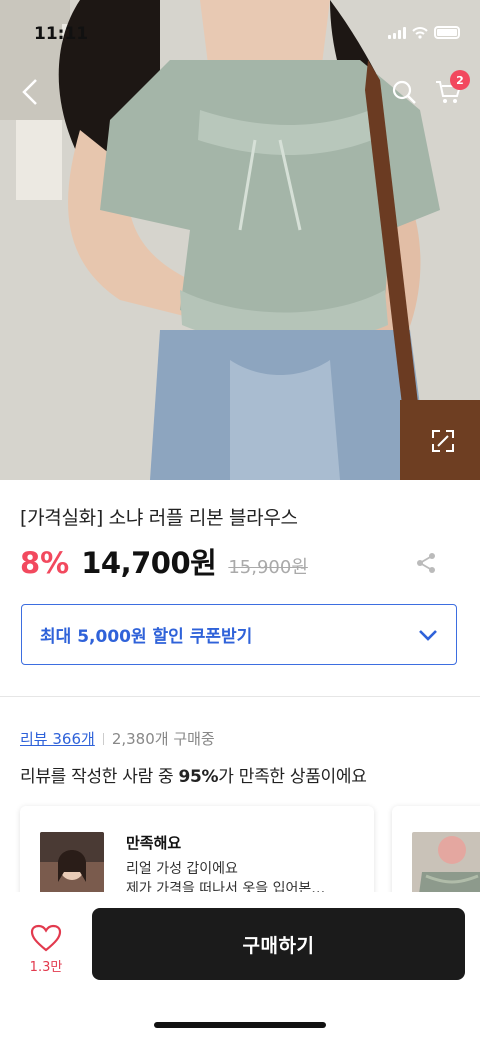  I want to click on heart-icon, so click(46, 938).